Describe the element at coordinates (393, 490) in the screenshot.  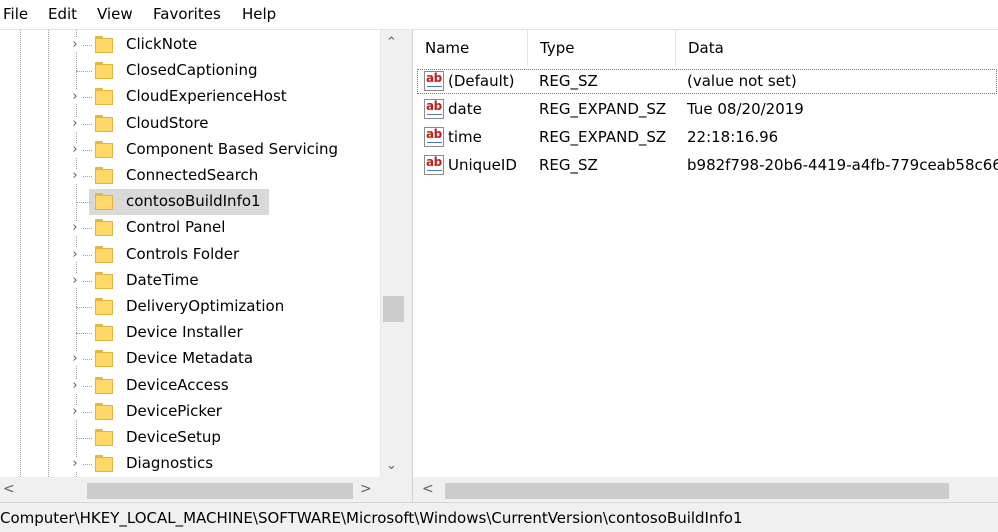
I see `scrollbar-corner` at that location.